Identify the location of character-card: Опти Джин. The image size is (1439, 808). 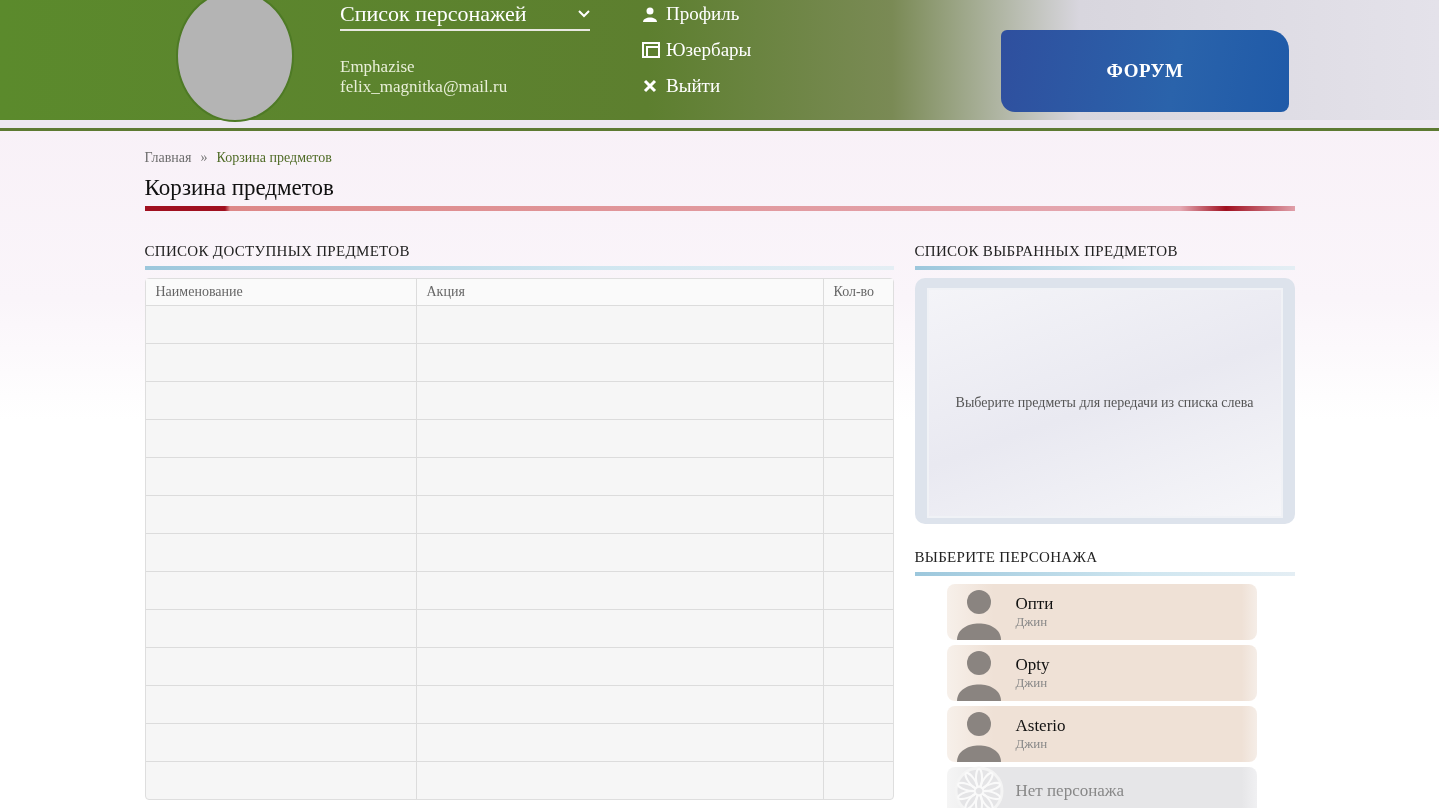
(1101, 612).